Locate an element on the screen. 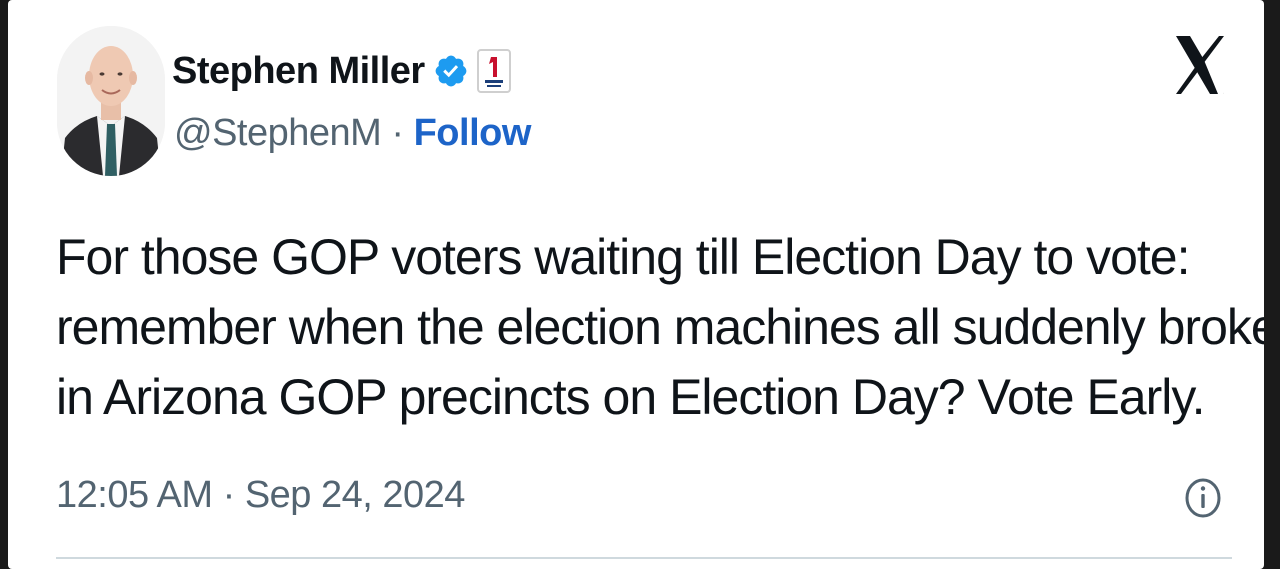 The image size is (1280, 569). profile-photo-icon is located at coordinates (111, 101).